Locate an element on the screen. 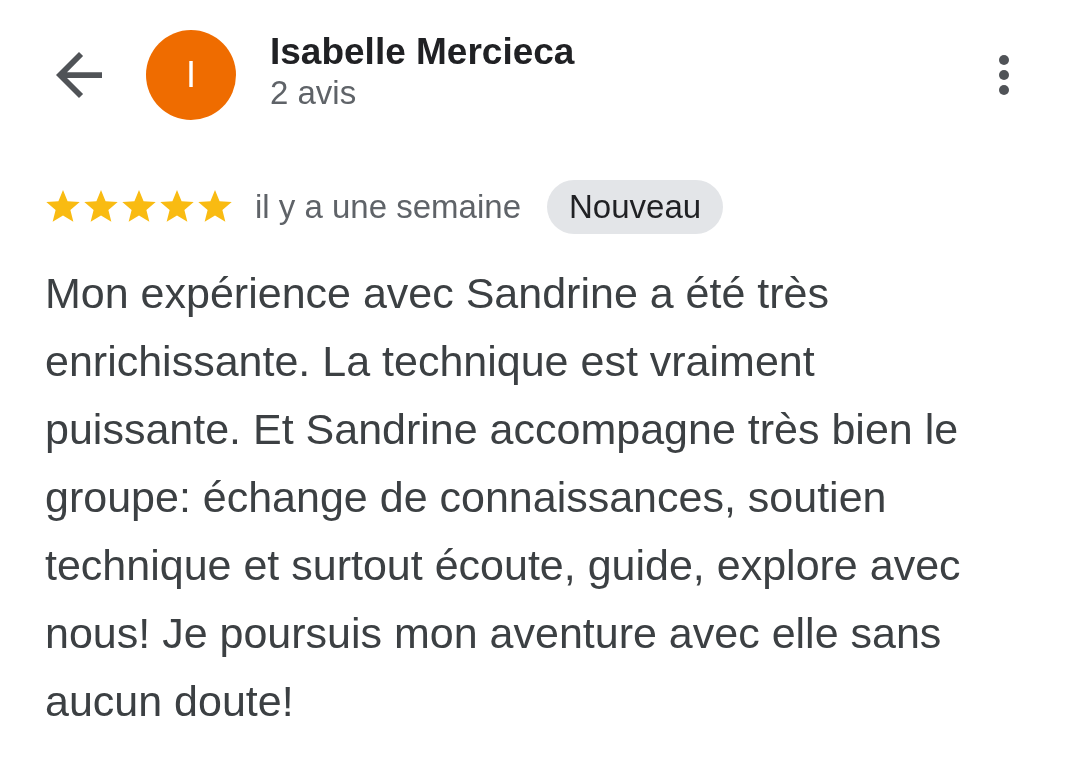 This screenshot has width=1080, height=777. review-time: il y a une semaine is located at coordinates (388, 207).